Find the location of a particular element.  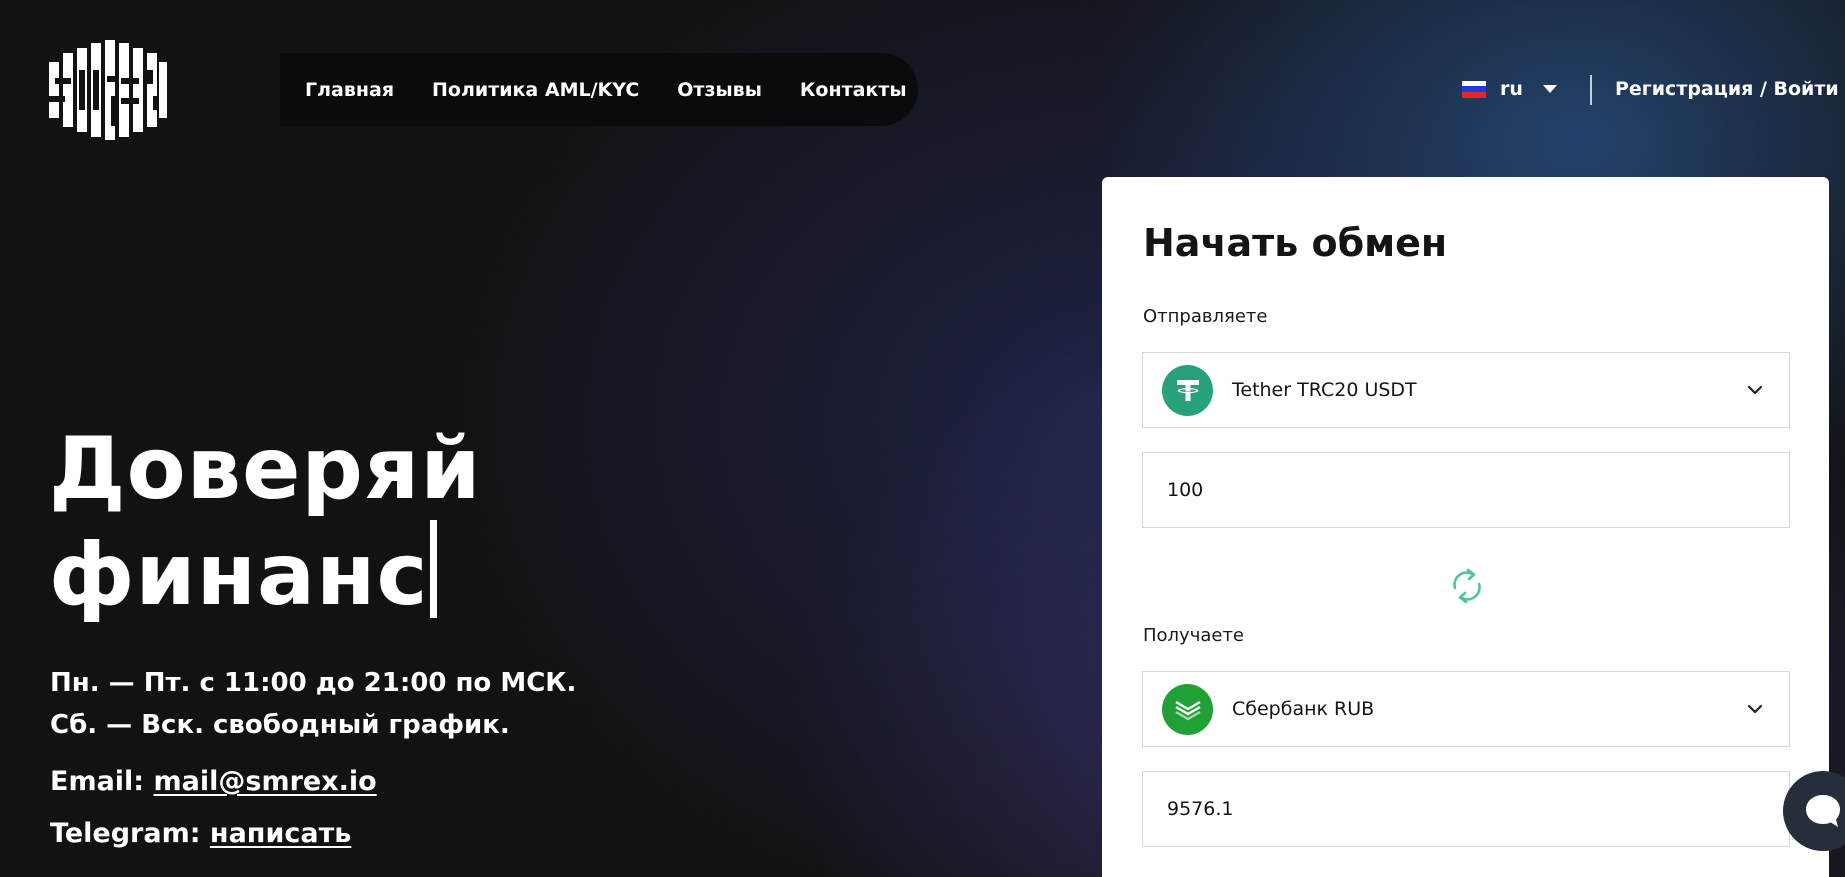

receive-label: Получаете is located at coordinates (1194, 635).